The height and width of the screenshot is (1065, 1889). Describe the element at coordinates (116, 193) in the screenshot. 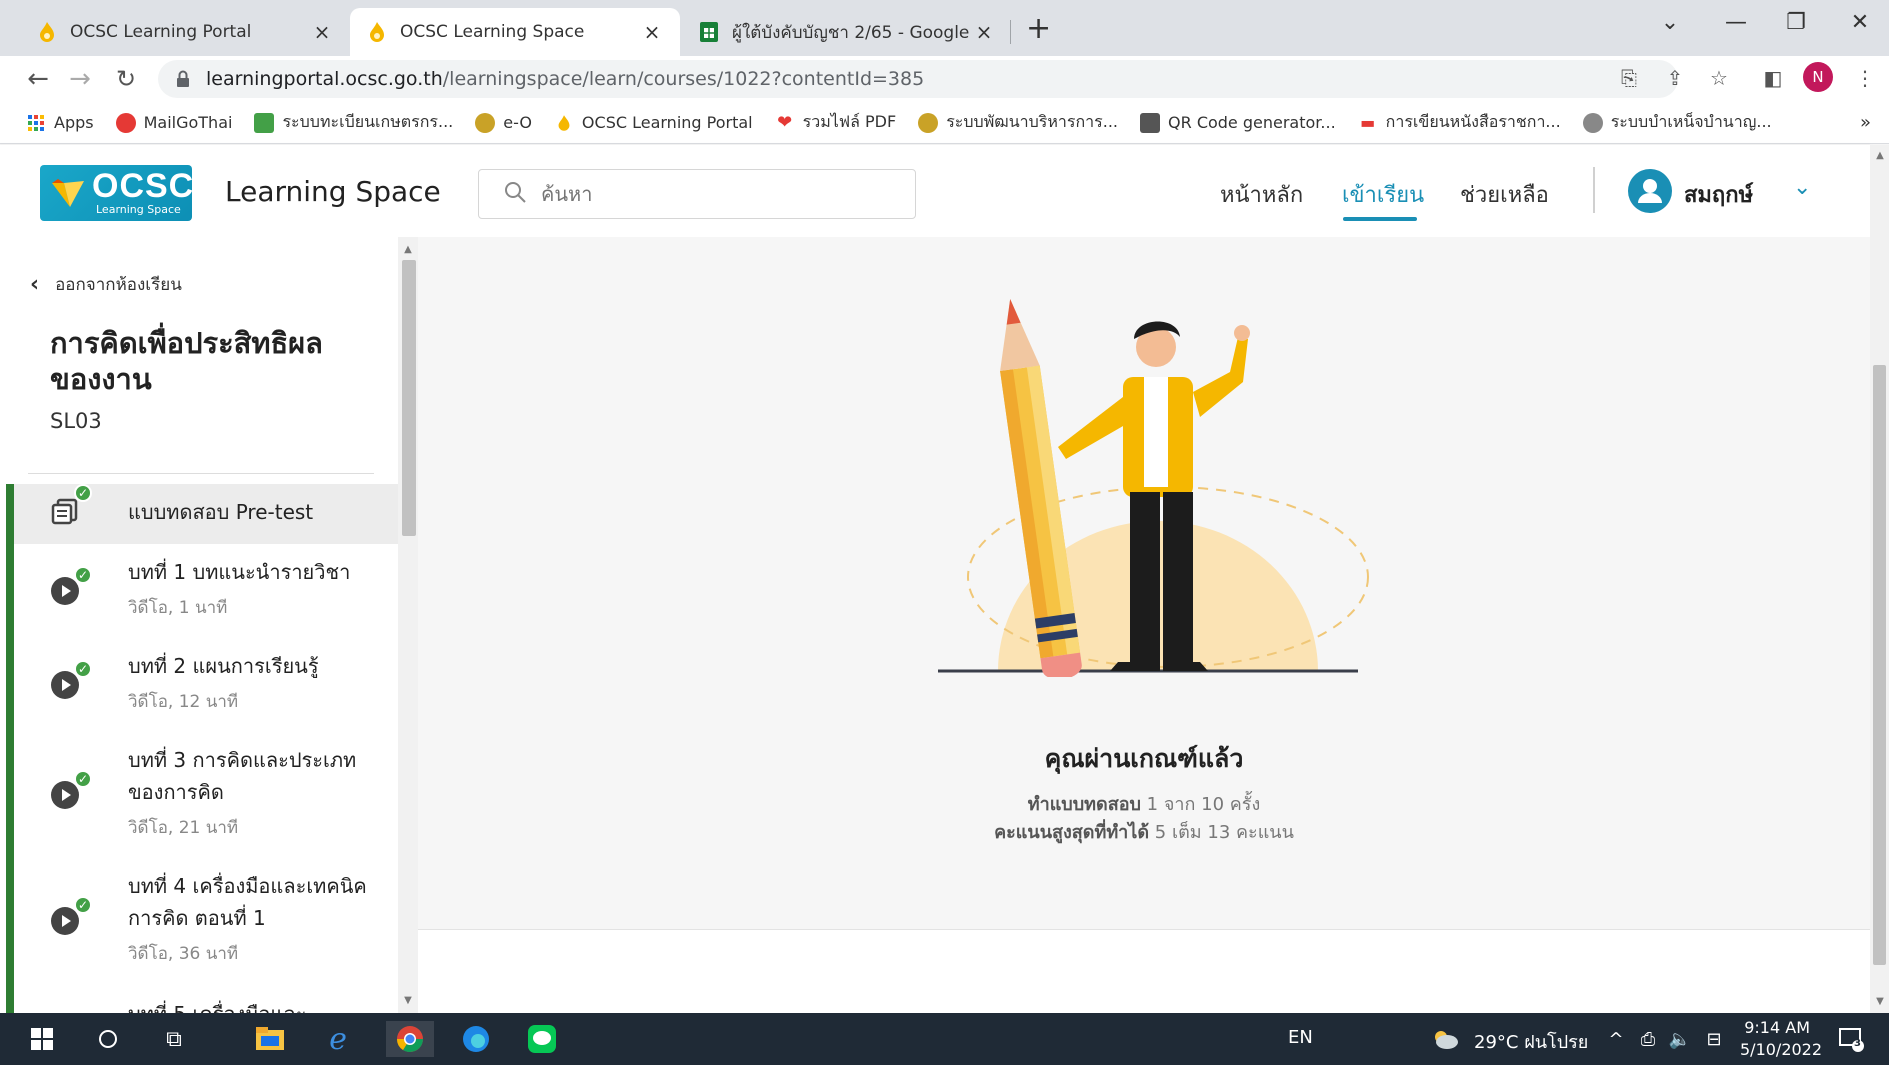

I see `ocsc-logo: OCSC Learning Space` at that location.